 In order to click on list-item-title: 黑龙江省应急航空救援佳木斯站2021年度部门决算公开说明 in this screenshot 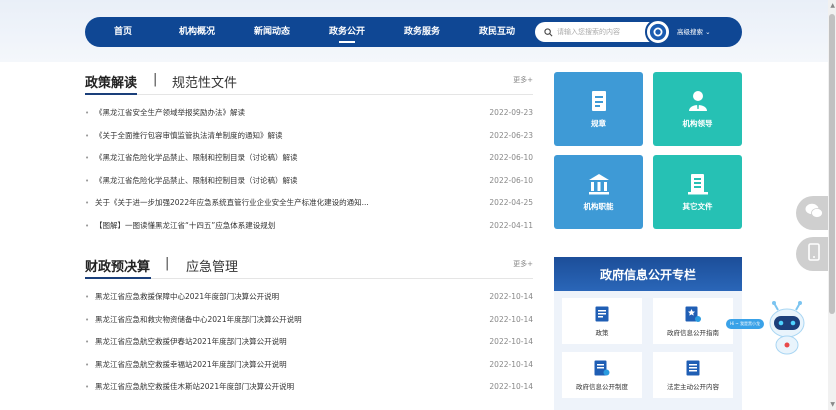, I will do `click(288, 387)`.